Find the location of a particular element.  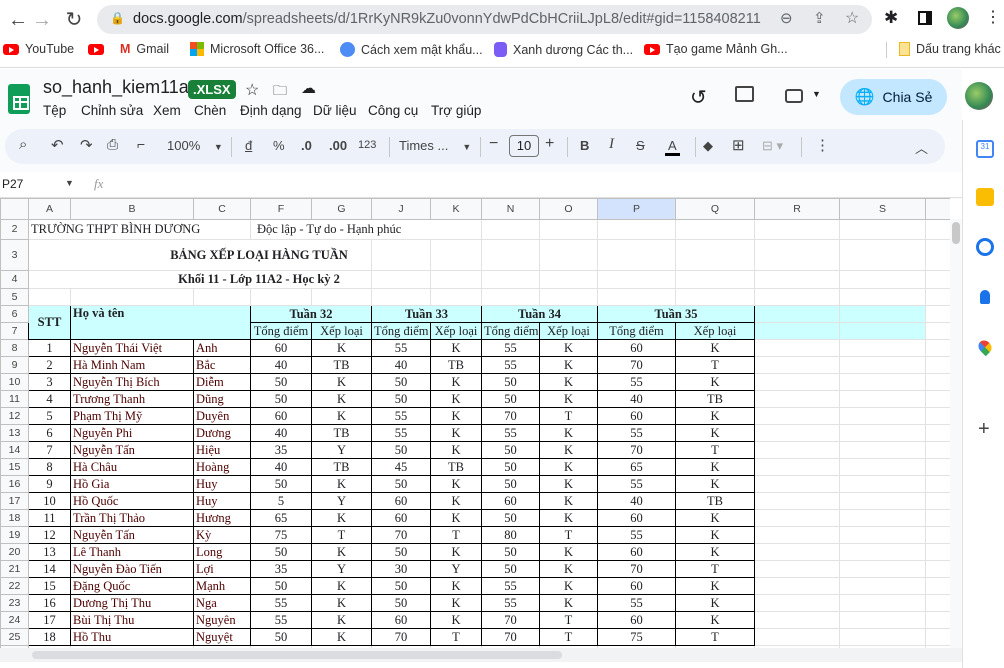

surname-cell: Bùi Thị Thu is located at coordinates (132, 620).